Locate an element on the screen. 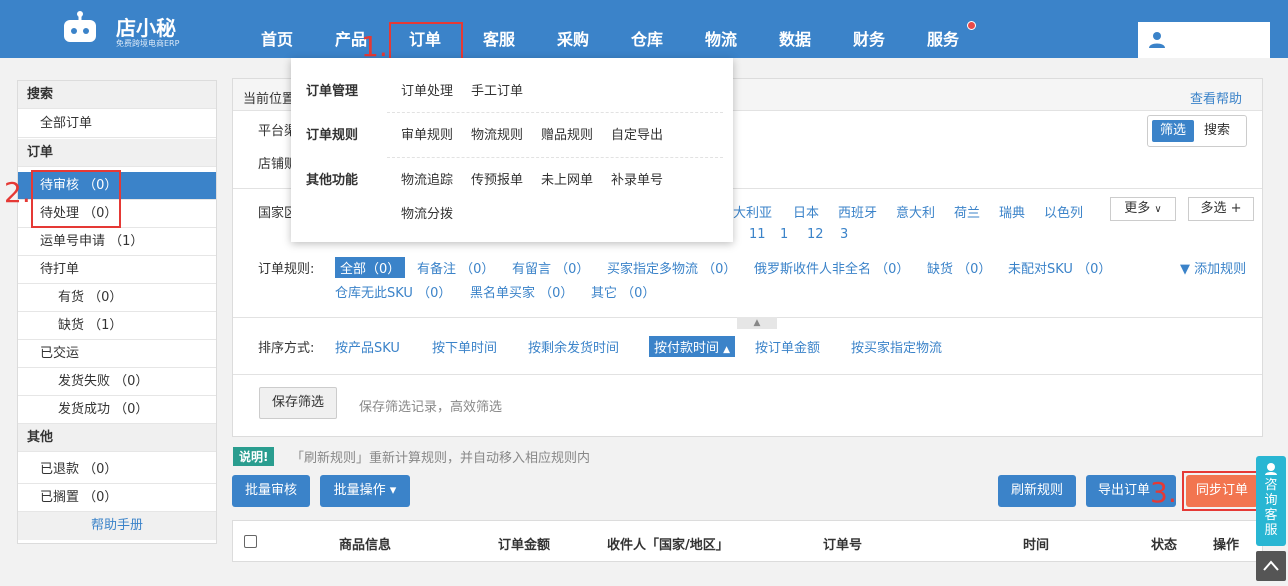 This screenshot has height=586, width=1288. menu-item-fill-number: 补录单号 is located at coordinates (637, 178).